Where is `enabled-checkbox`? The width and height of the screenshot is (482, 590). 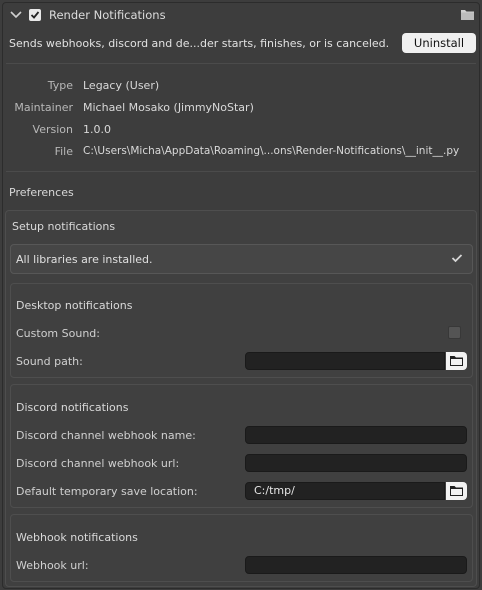
enabled-checkbox is located at coordinates (35, 15).